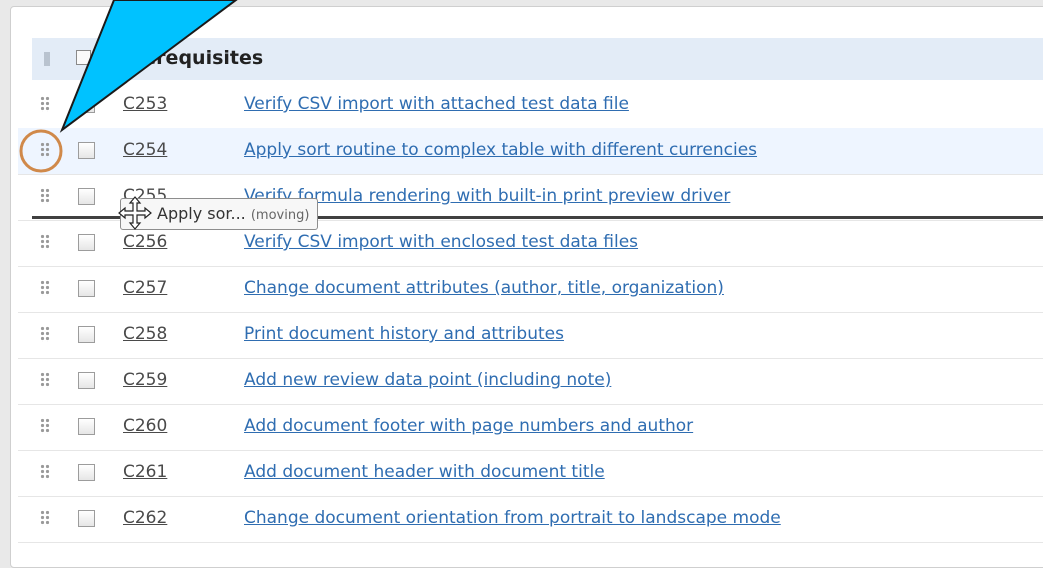 The image size is (1043, 568). I want to click on case-id-link: C258, so click(145, 334).